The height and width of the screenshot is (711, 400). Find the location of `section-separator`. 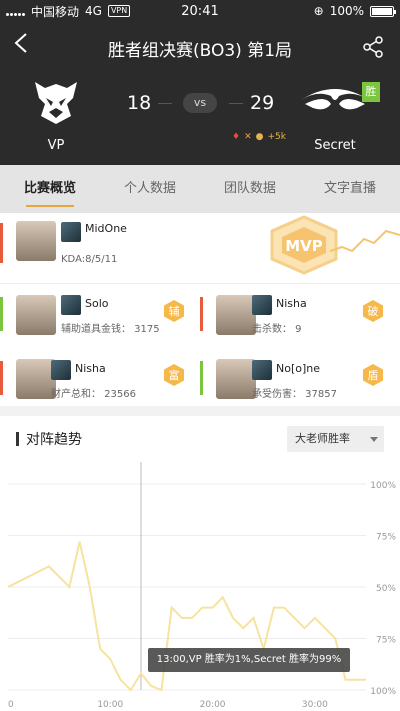

section-separator is located at coordinates (200, 411).